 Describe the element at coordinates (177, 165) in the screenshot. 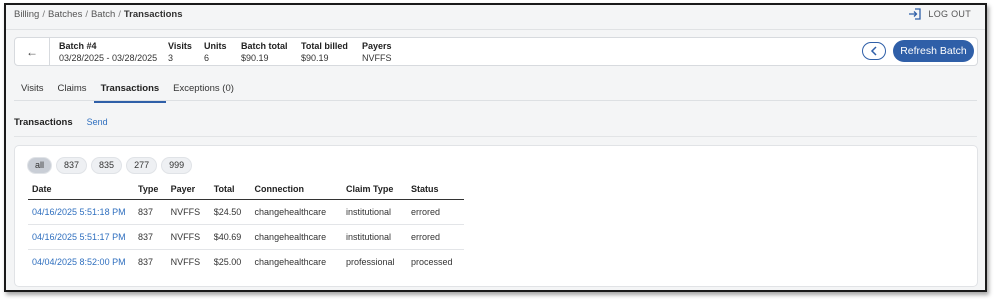

I see `filter-chip-999: 999` at that location.